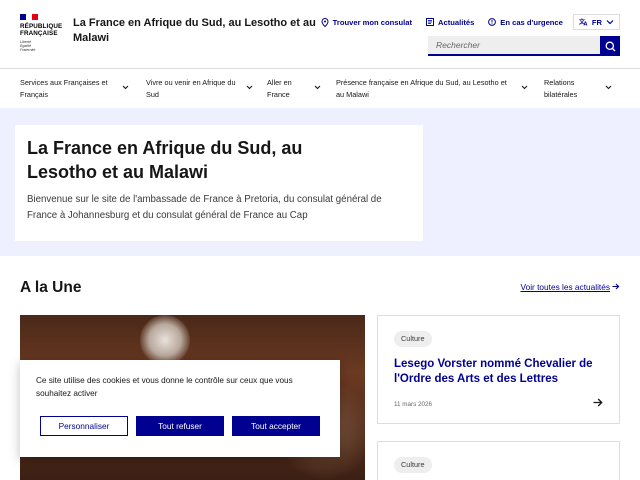 The width and height of the screenshot is (640, 480). Describe the element at coordinates (51, 287) in the screenshot. I see `section-title: A la Une` at that location.